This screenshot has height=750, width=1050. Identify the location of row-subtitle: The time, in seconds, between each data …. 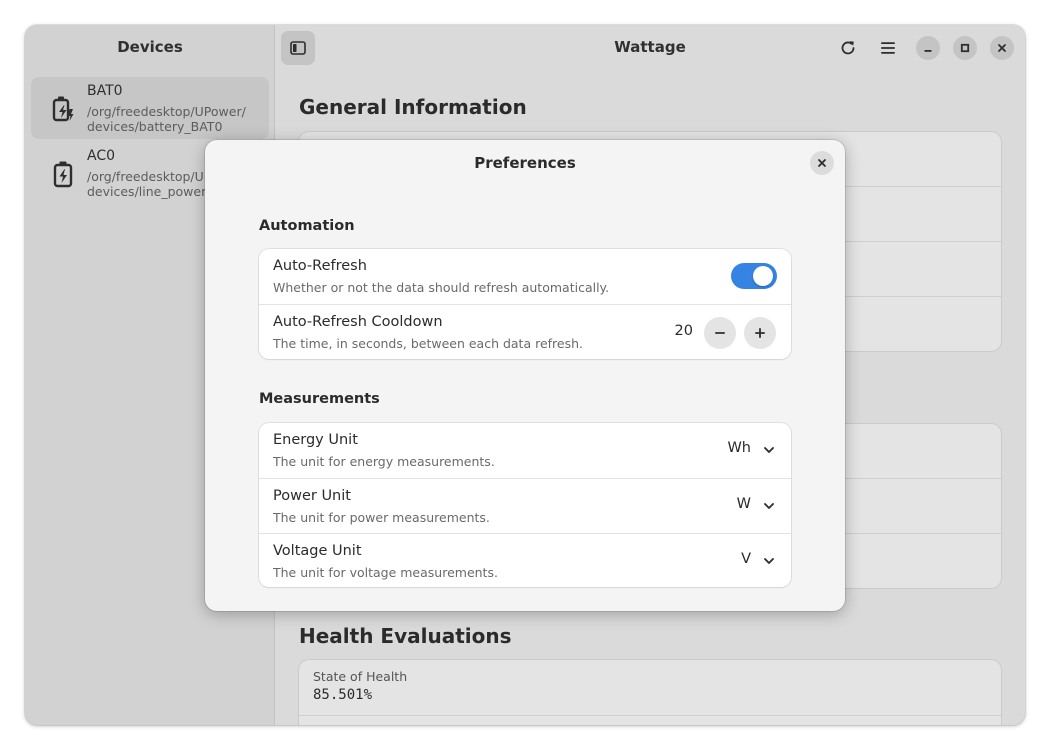
(428, 343).